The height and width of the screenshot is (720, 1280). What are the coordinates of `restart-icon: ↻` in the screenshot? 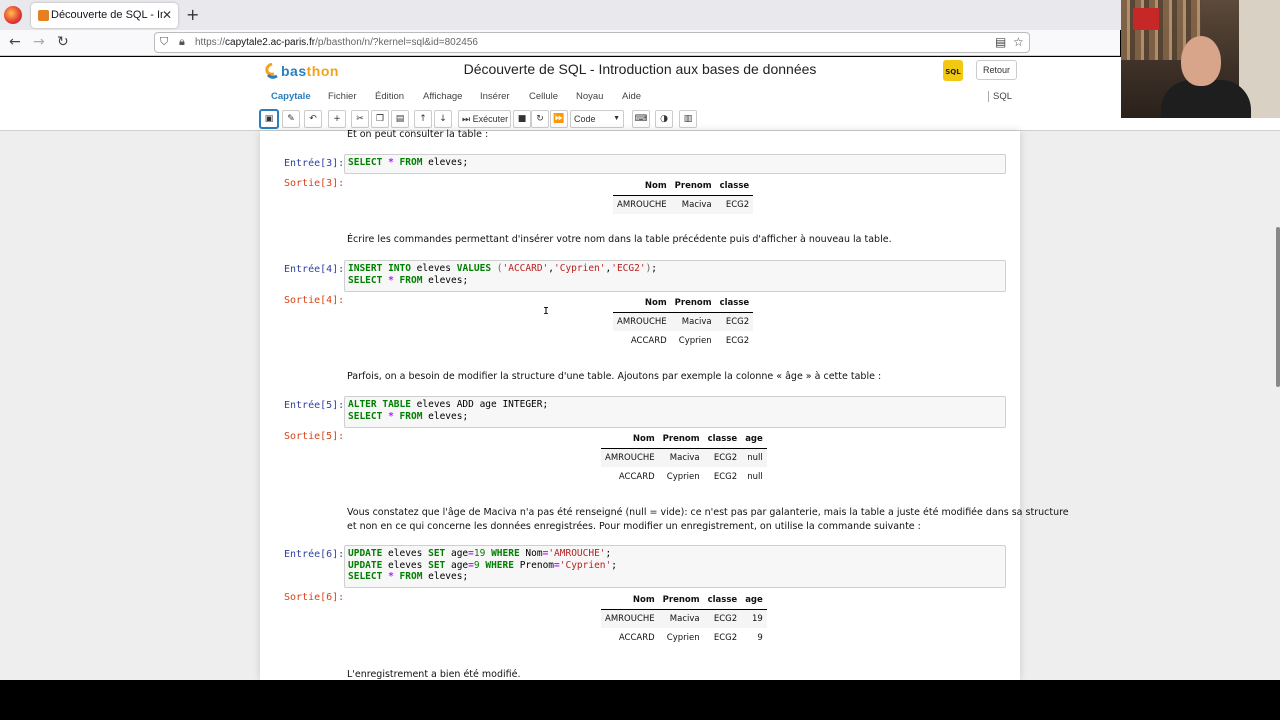 It's located at (540, 119).